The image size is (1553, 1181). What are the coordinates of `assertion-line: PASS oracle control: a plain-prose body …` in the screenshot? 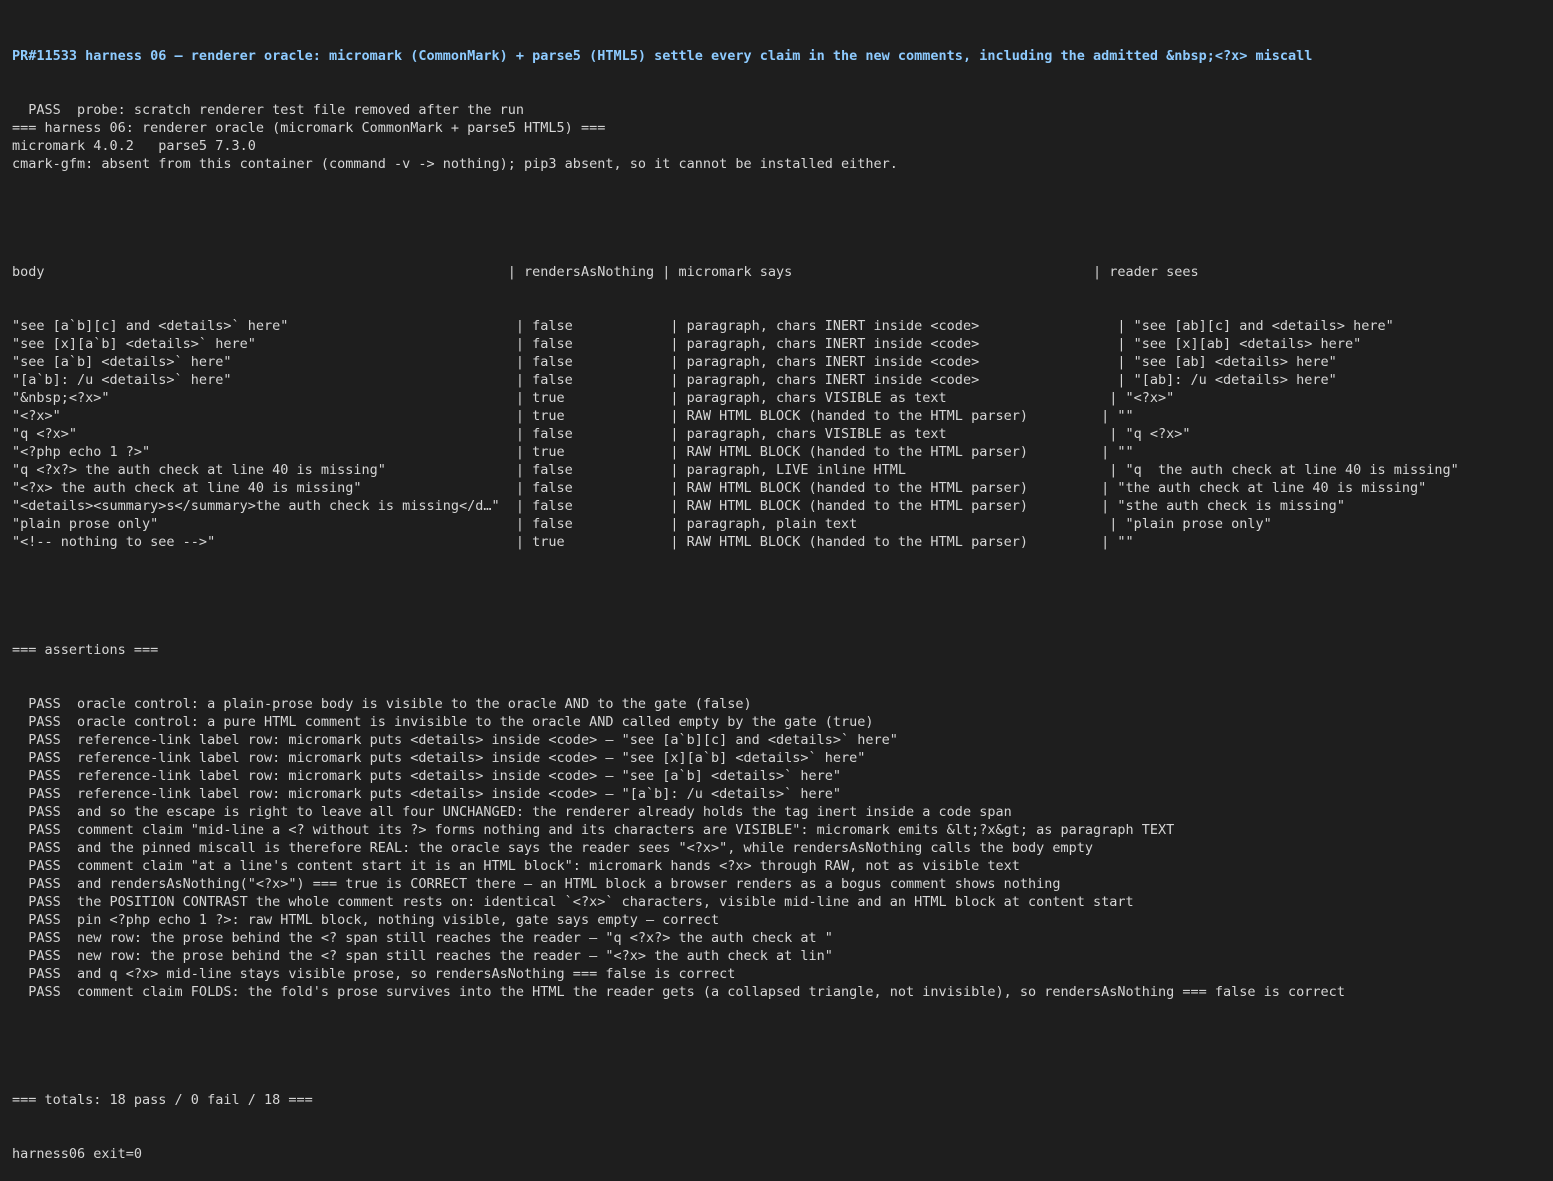 It's located at (382, 704).